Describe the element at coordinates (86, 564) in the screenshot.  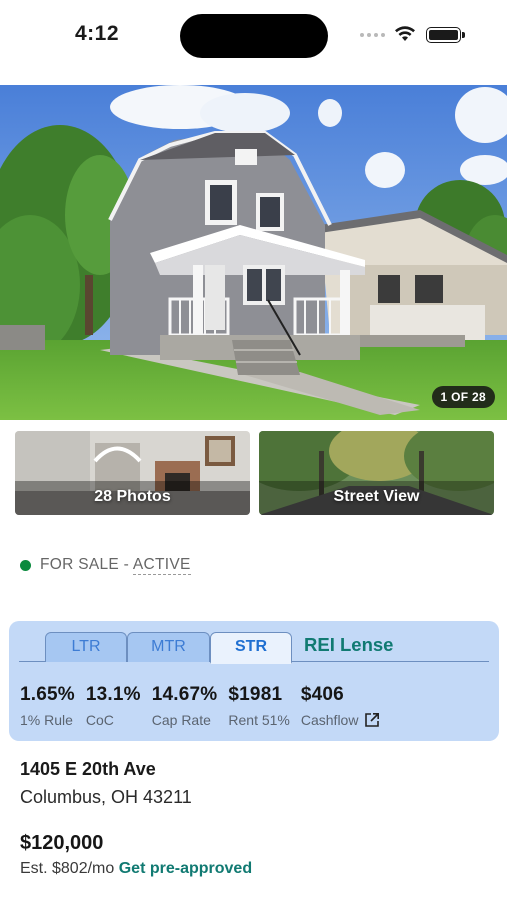
I see `status-prefix: FOR SALE -` at that location.